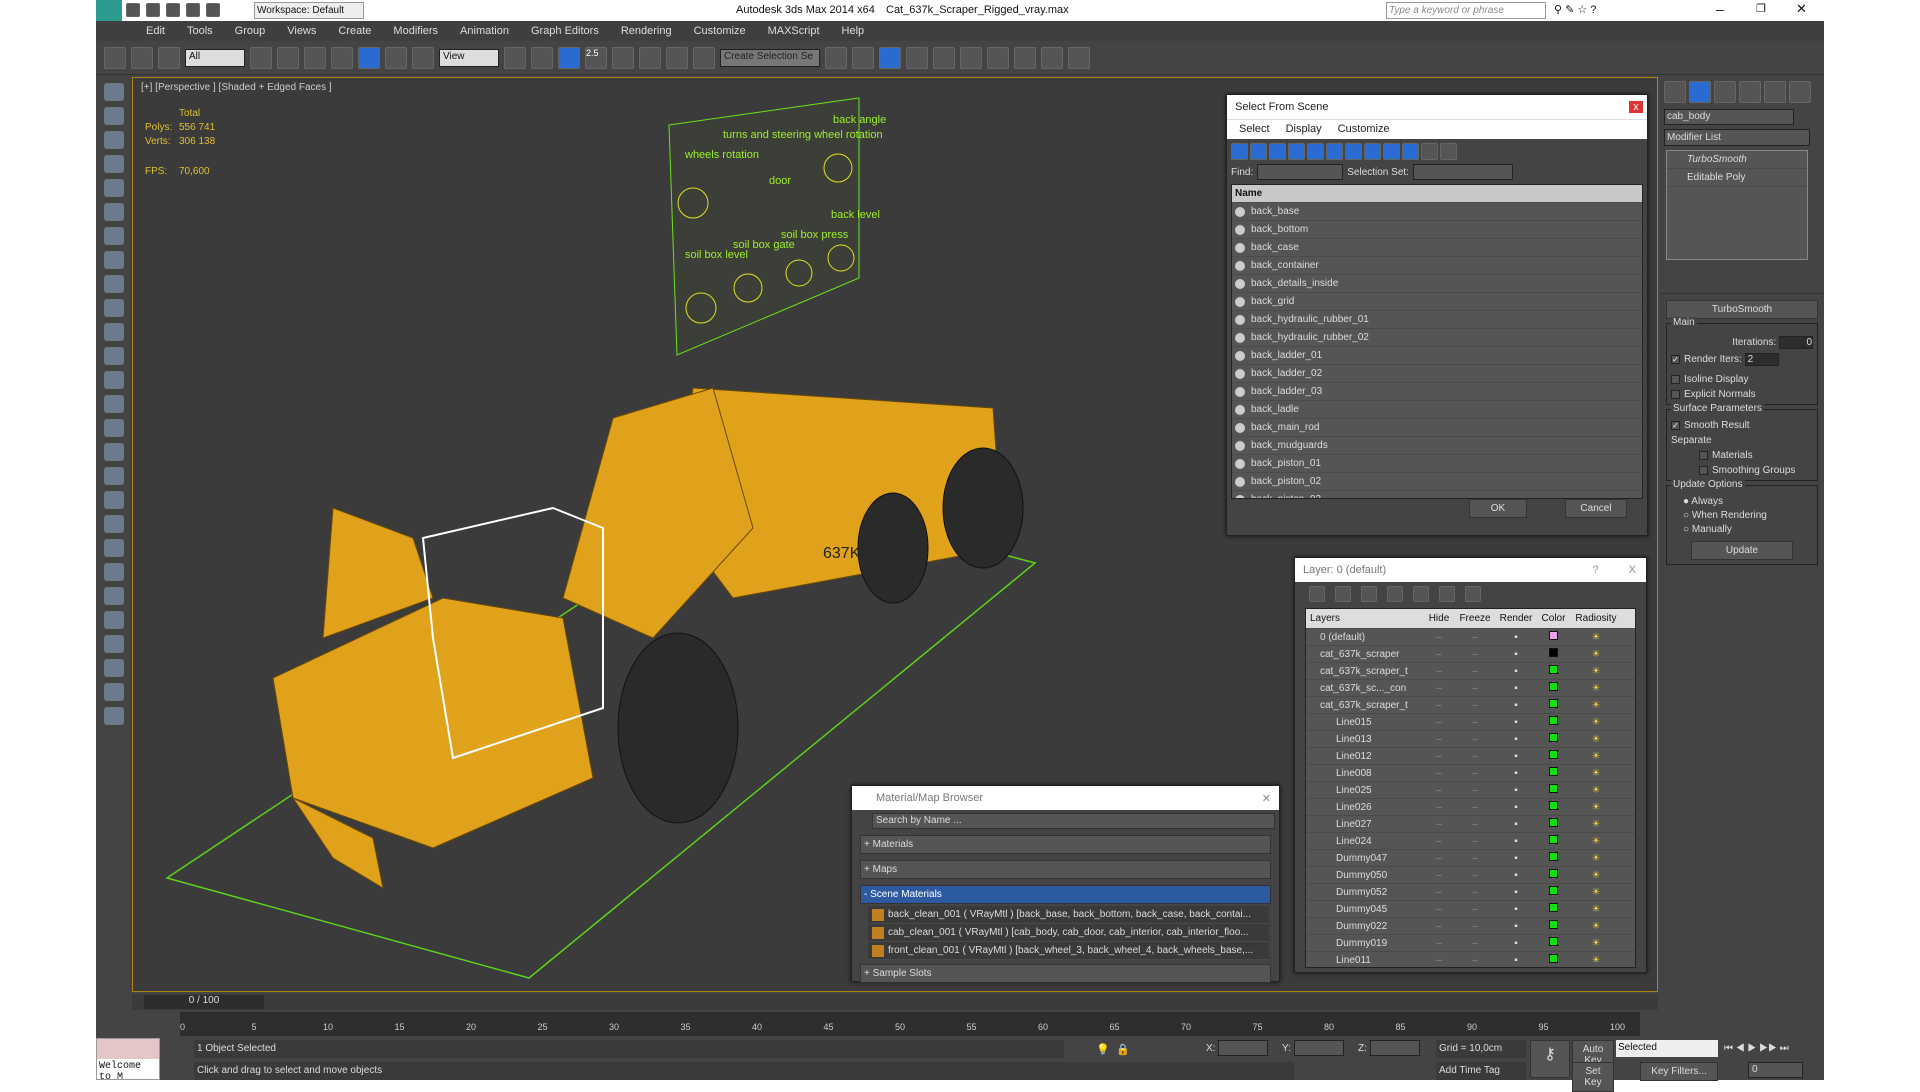 Image resolution: width=1920 pixels, height=1092 pixels. What do you see at coordinates (1315, 151) in the screenshot?
I see `helpers-filter-icon` at bounding box center [1315, 151].